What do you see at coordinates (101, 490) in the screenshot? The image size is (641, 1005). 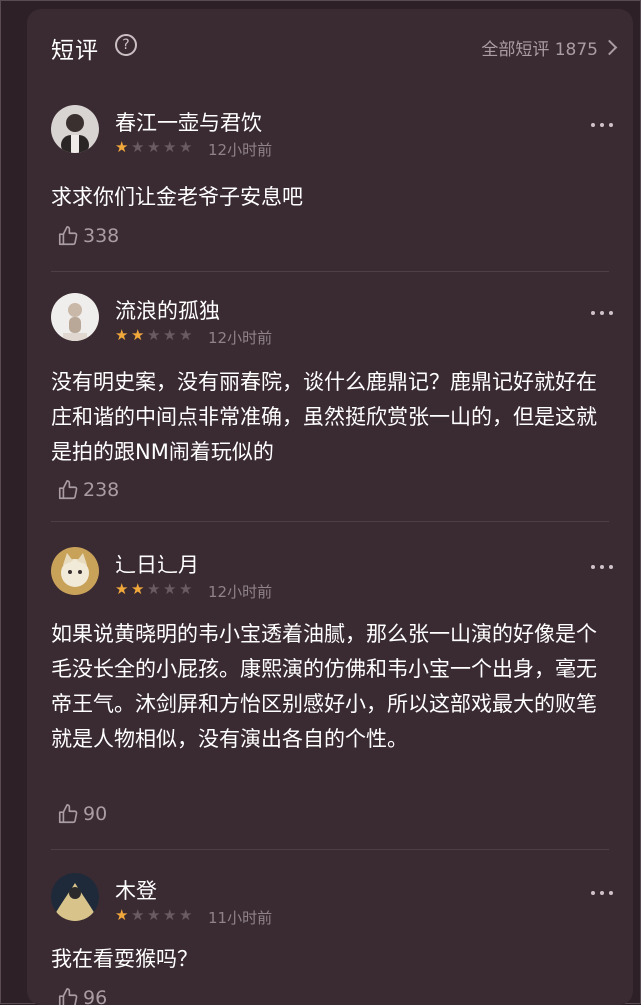 I see `like-count: 238` at bounding box center [101, 490].